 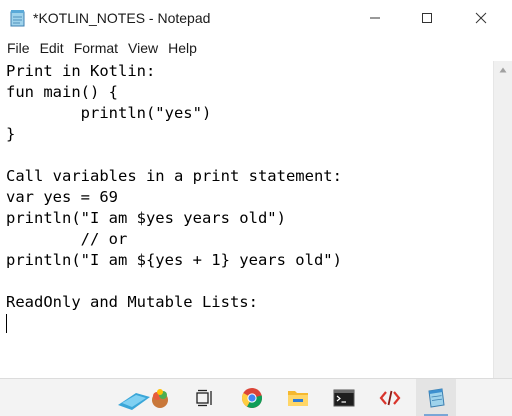 What do you see at coordinates (256, 18) in the screenshot?
I see `title-bar: *KOTLIN_NOTES - Notepad` at bounding box center [256, 18].